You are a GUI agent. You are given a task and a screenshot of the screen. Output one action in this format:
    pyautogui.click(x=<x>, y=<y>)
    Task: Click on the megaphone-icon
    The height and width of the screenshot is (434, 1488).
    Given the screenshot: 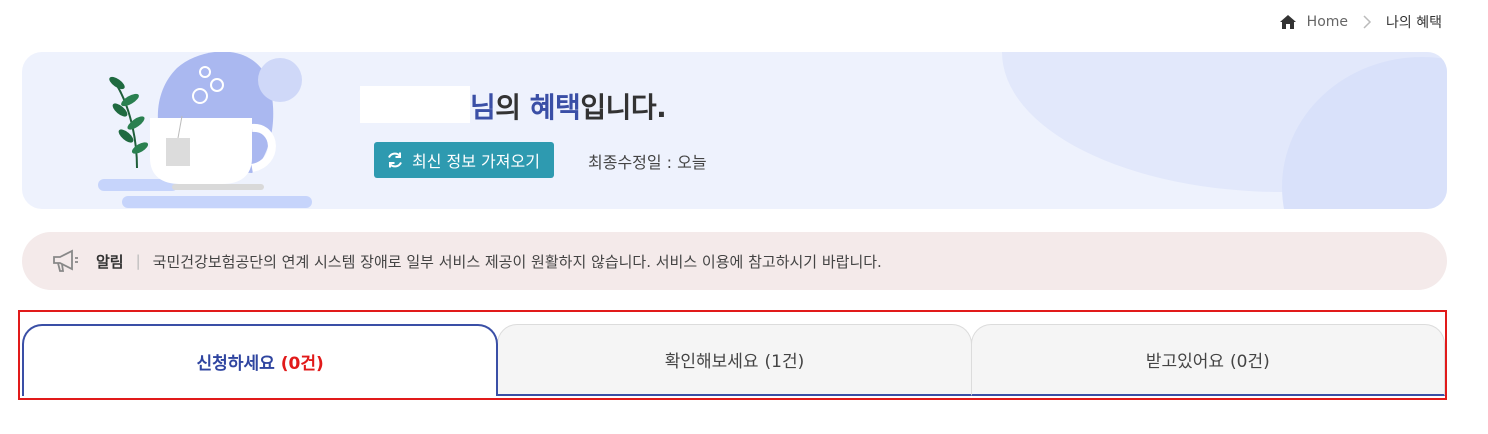 What is the action you would take?
    pyautogui.click(x=65, y=261)
    